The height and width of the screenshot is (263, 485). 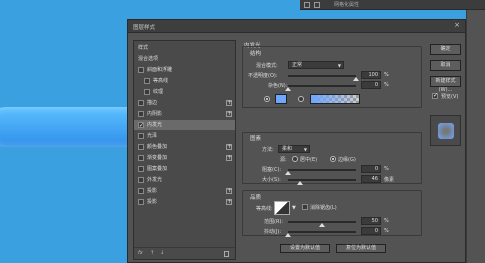 I want to click on noise-field: 0, so click(x=371, y=85).